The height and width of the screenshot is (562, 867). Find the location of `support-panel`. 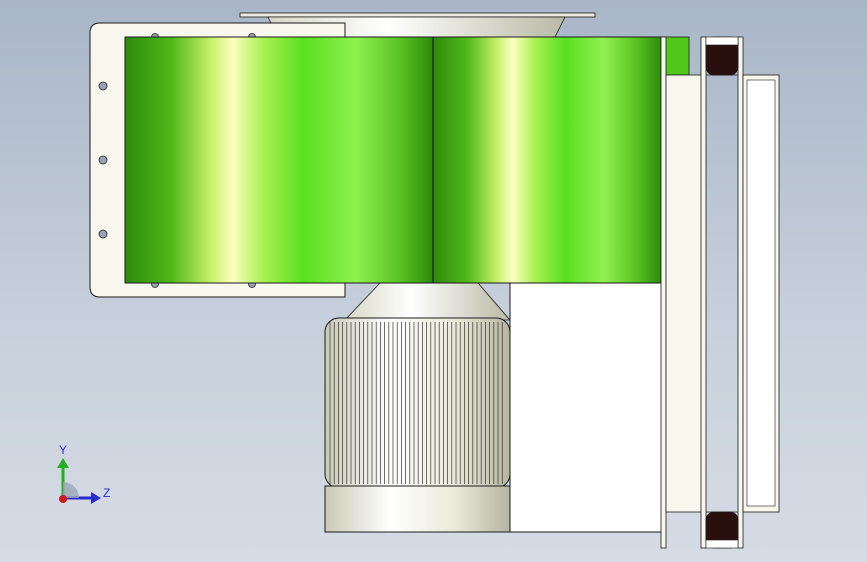

support-panel is located at coordinates (586, 407).